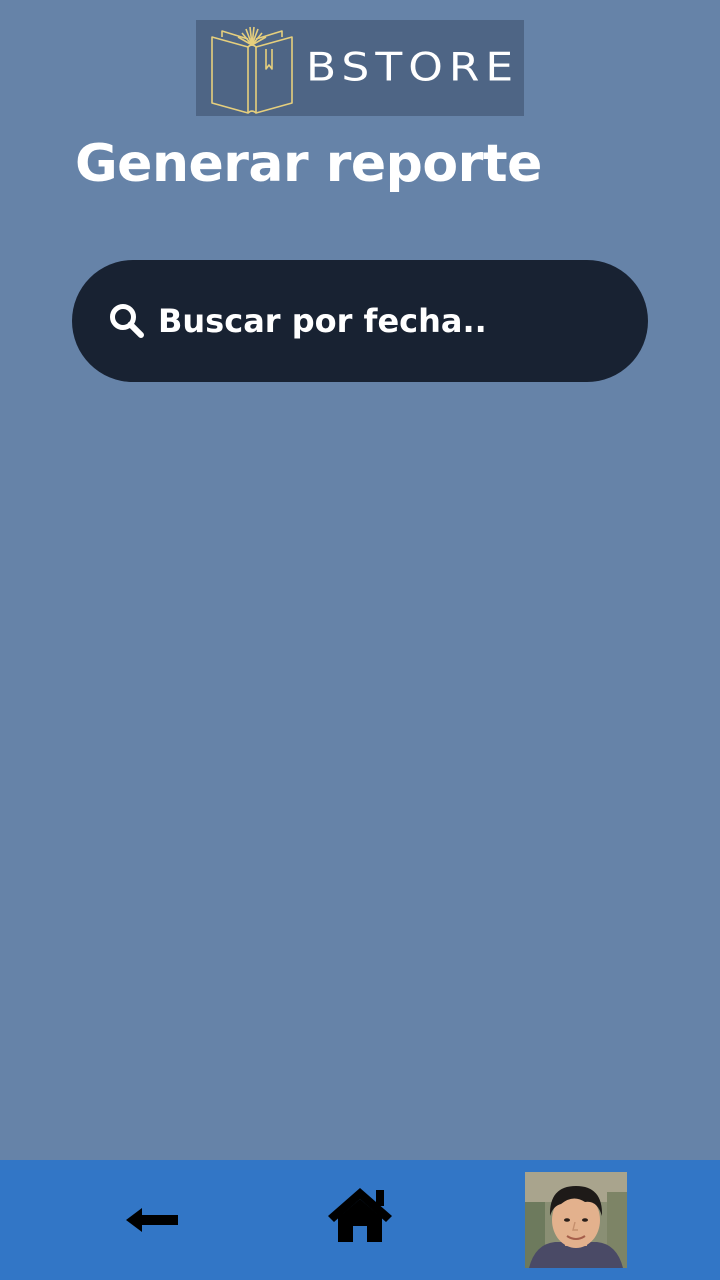  What do you see at coordinates (308, 164) in the screenshot?
I see `page-title: Generar reporte` at bounding box center [308, 164].